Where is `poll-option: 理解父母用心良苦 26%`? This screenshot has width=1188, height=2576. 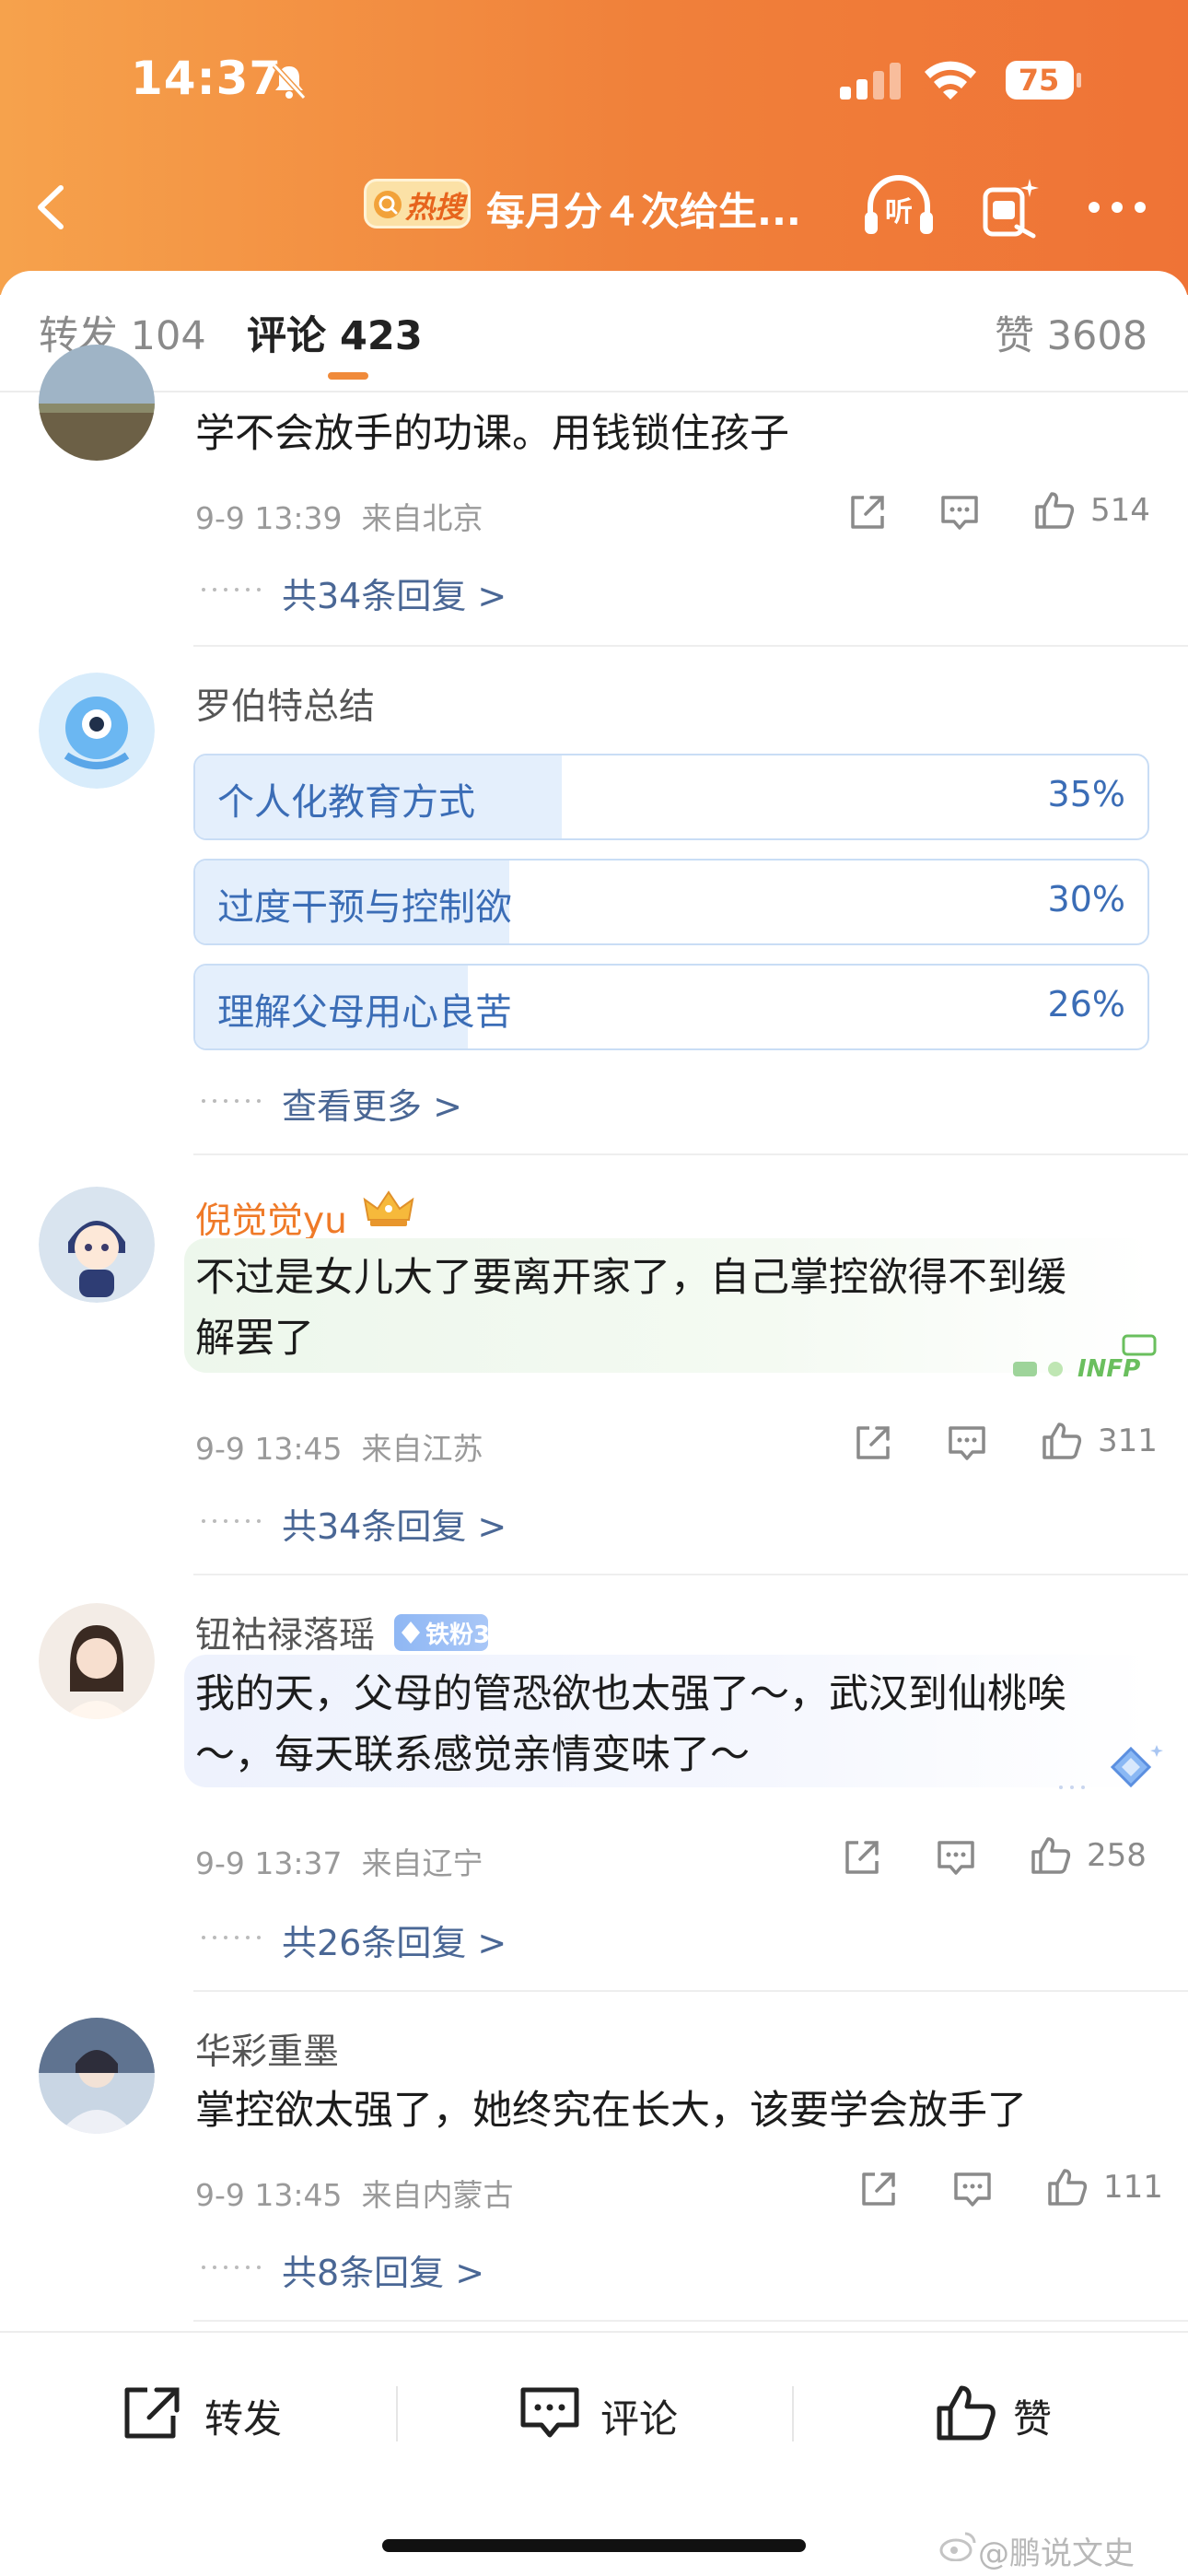
poll-option: 理解父母用心良苦 26% is located at coordinates (671, 1007).